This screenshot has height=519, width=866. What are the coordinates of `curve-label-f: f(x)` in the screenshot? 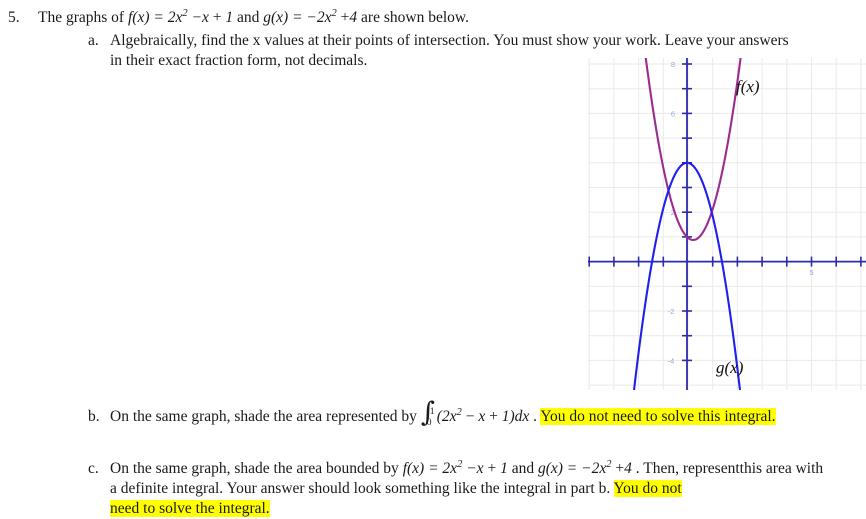 It's located at (748, 86).